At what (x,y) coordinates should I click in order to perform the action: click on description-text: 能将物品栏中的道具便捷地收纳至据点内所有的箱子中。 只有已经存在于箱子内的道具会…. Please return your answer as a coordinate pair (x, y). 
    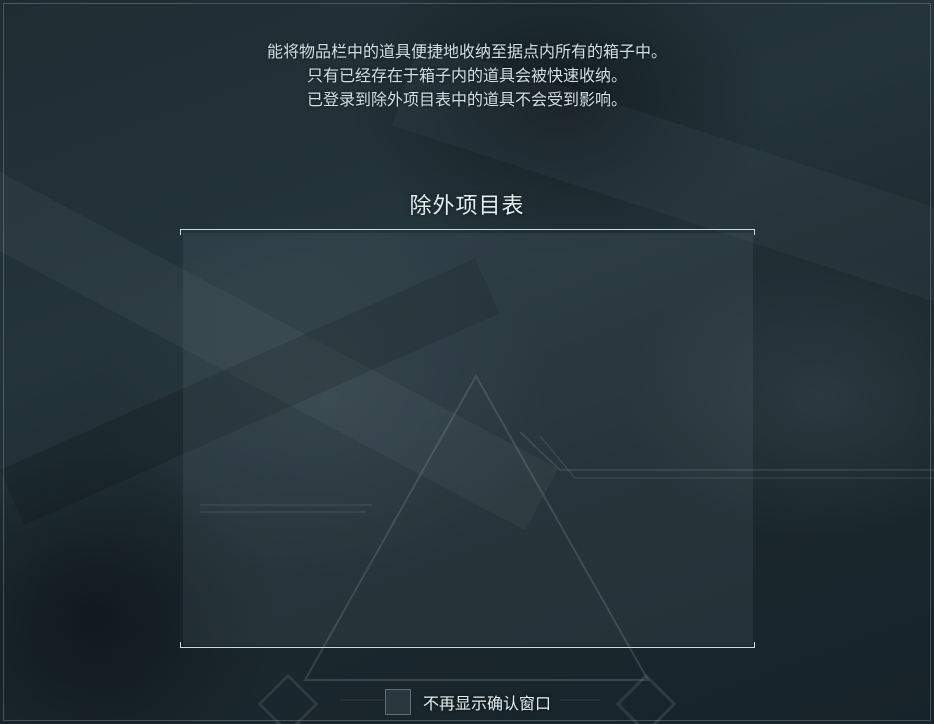
    Looking at the image, I should click on (467, 76).